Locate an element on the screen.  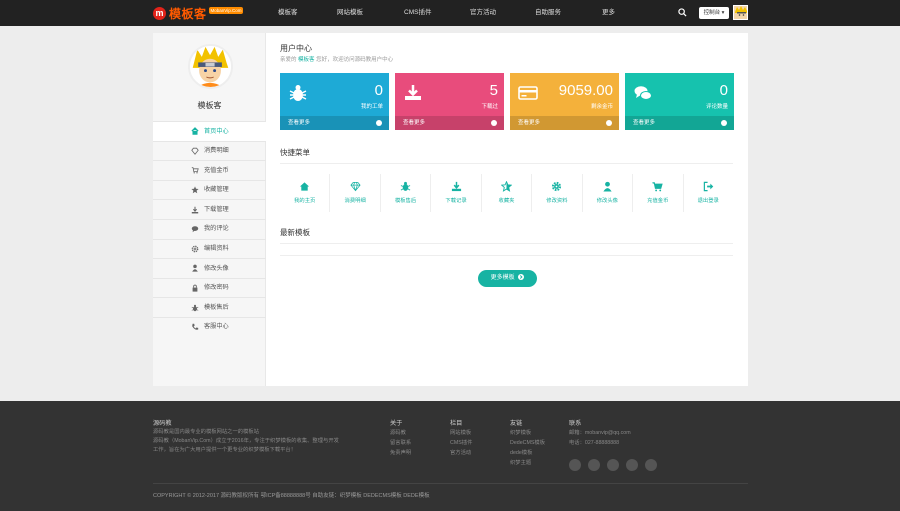
quick-item-avatar: 修改头像 is located at coordinates (608, 193).